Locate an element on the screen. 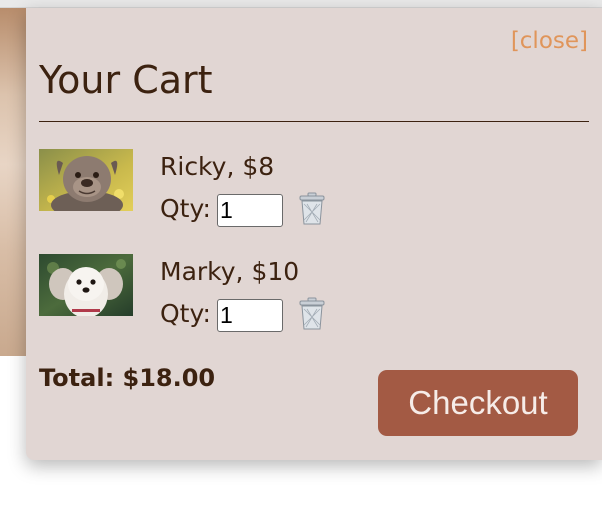  bulldog-image is located at coordinates (86, 180).